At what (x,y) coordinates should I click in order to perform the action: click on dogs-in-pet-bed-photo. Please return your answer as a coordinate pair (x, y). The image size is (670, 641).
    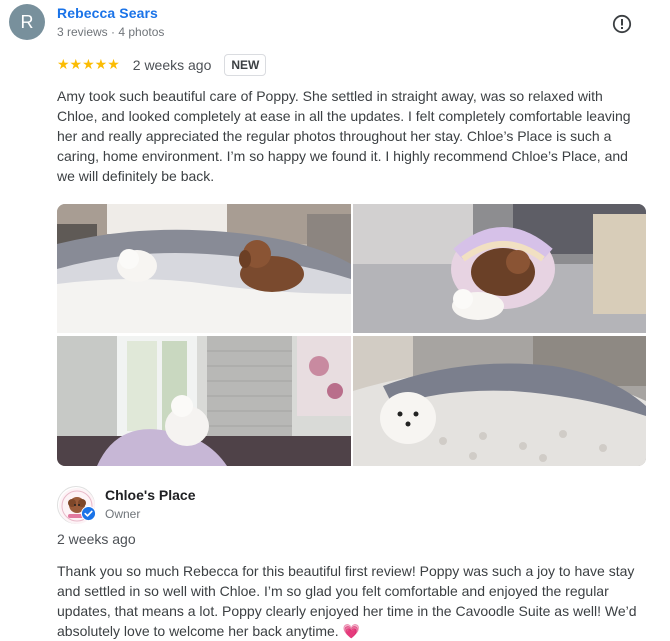
    Looking at the image, I should click on (499, 268).